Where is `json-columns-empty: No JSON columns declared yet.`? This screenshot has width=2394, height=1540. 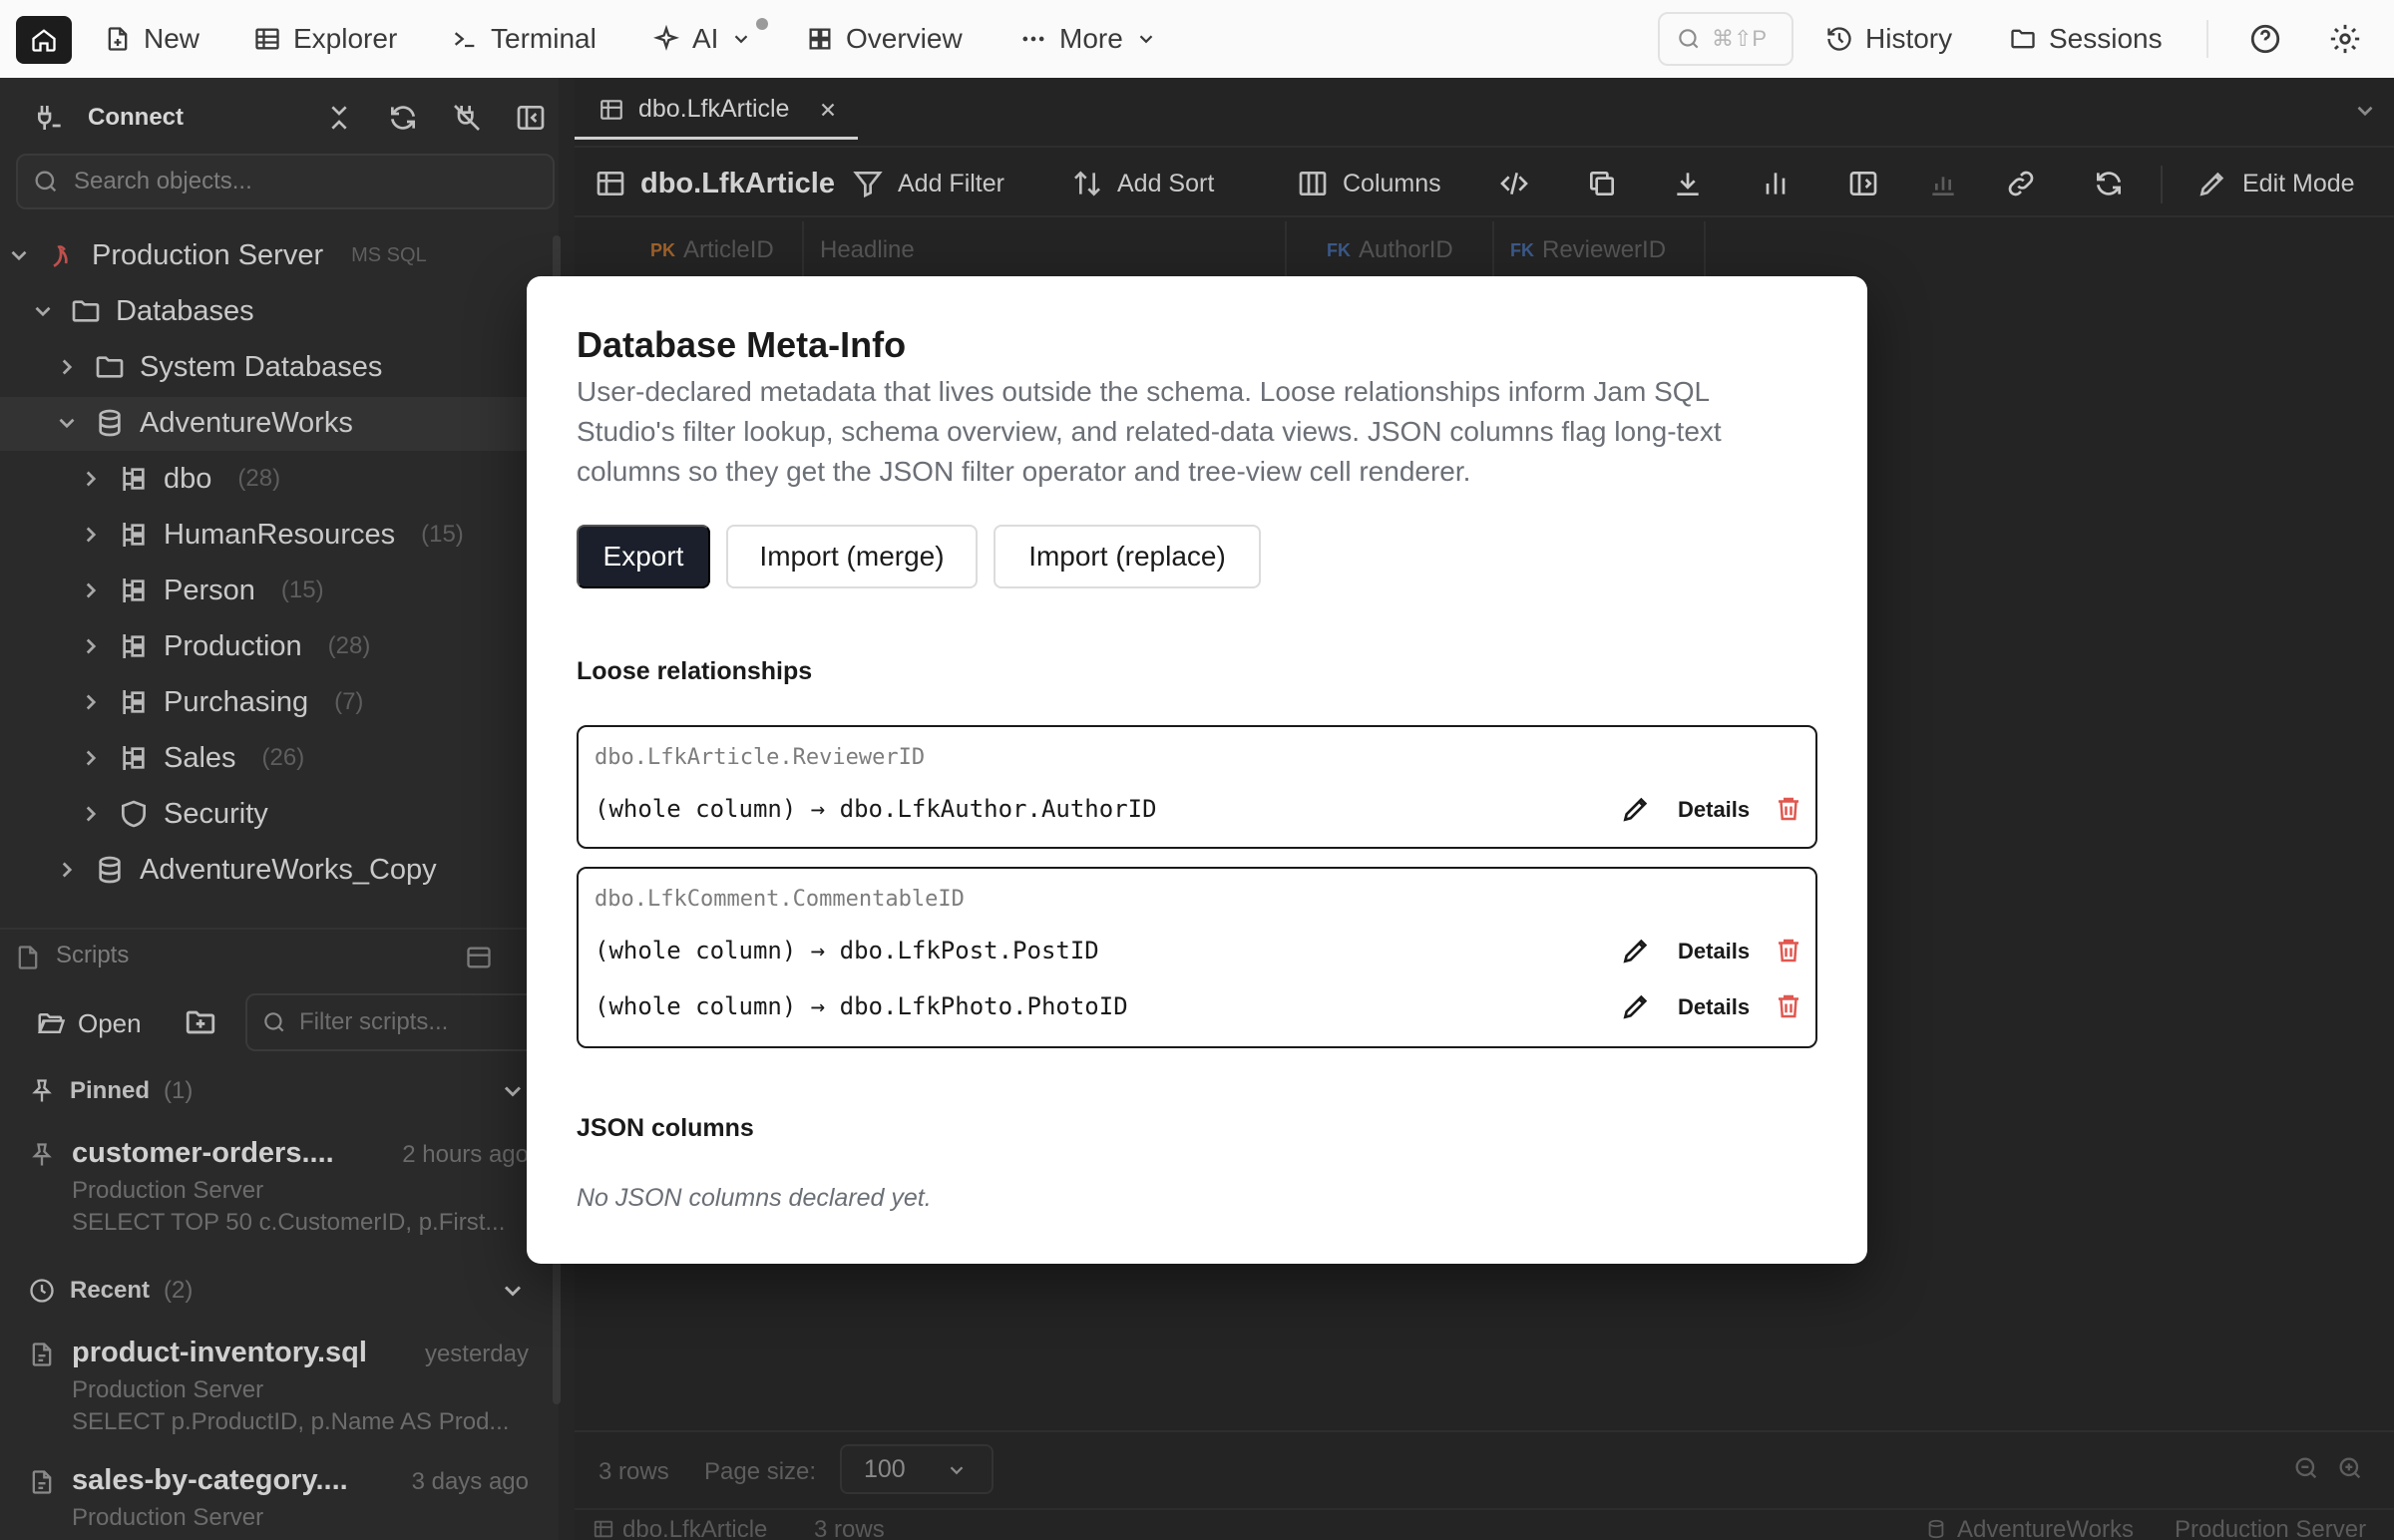
json-columns-empty: No JSON columns declared yet. is located at coordinates (754, 1198).